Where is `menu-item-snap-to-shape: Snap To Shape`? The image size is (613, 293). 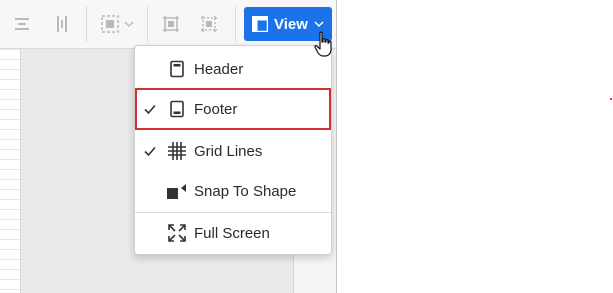 menu-item-snap-to-shape: Snap To Shape is located at coordinates (233, 191).